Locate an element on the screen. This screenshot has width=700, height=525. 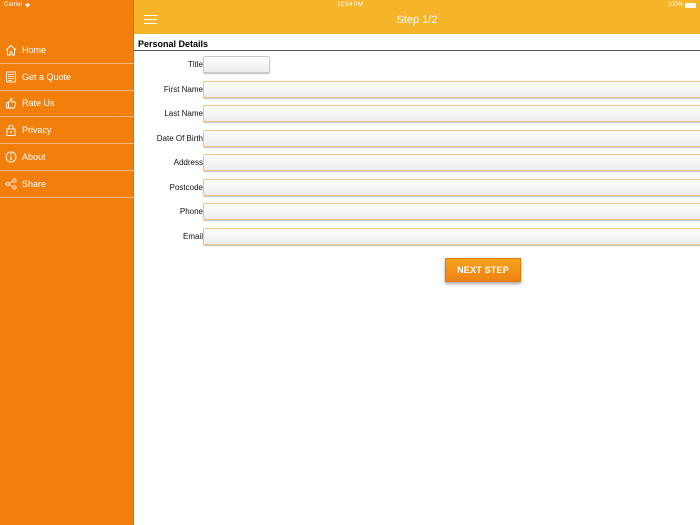
section-divider is located at coordinates (417, 50).